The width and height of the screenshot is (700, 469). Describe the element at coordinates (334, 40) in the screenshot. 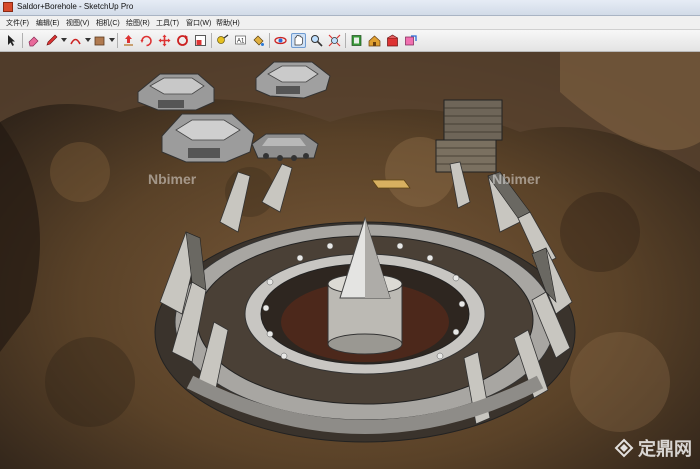

I see `zoom-extents-icon` at that location.